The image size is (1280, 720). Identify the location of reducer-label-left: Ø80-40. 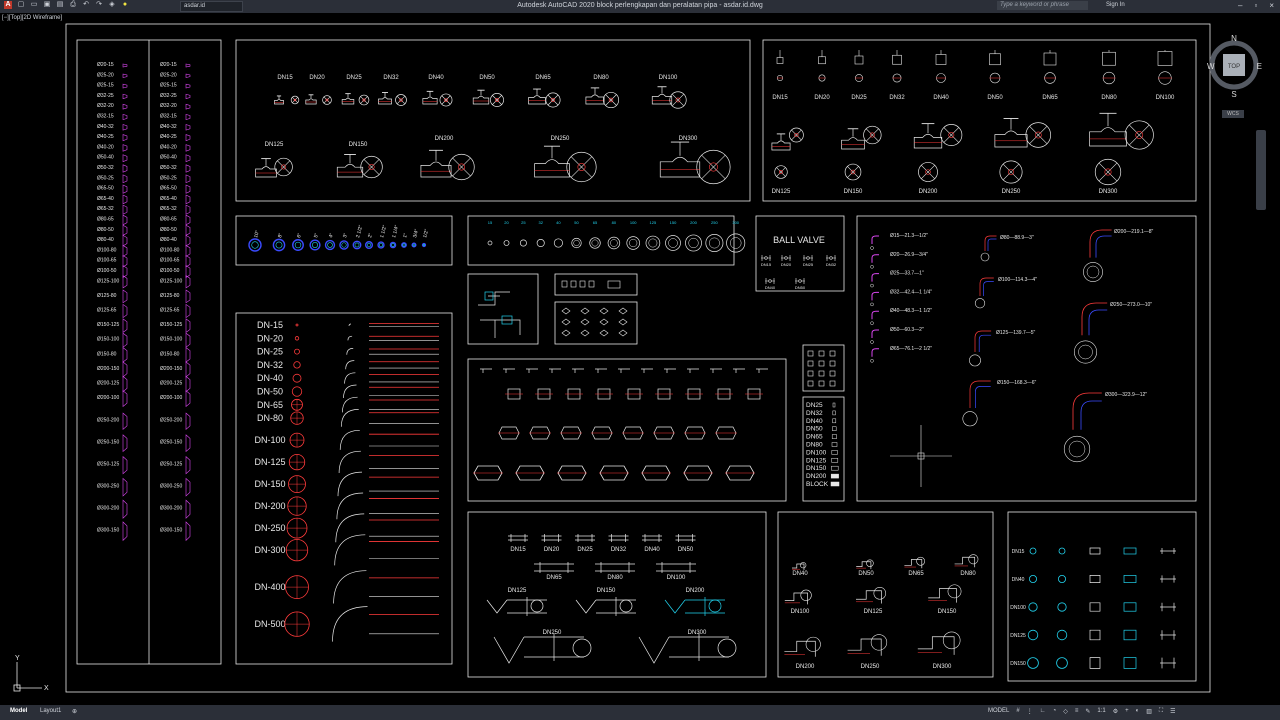
(105, 240).